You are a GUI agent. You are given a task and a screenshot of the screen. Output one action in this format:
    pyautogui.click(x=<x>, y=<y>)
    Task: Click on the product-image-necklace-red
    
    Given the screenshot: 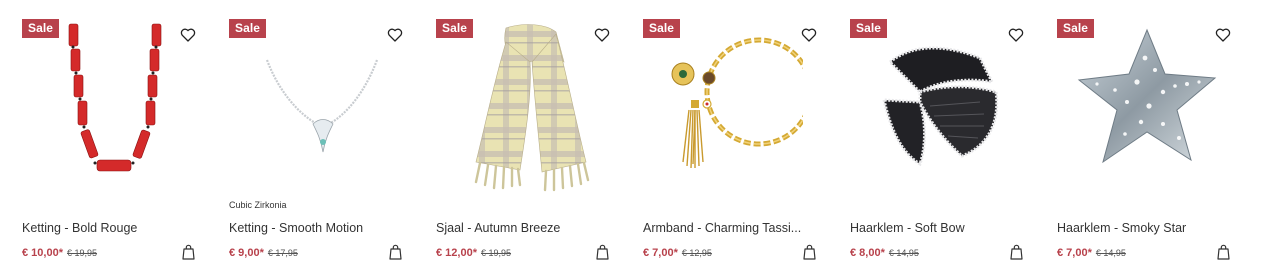 What is the action you would take?
    pyautogui.click(x=107, y=107)
    